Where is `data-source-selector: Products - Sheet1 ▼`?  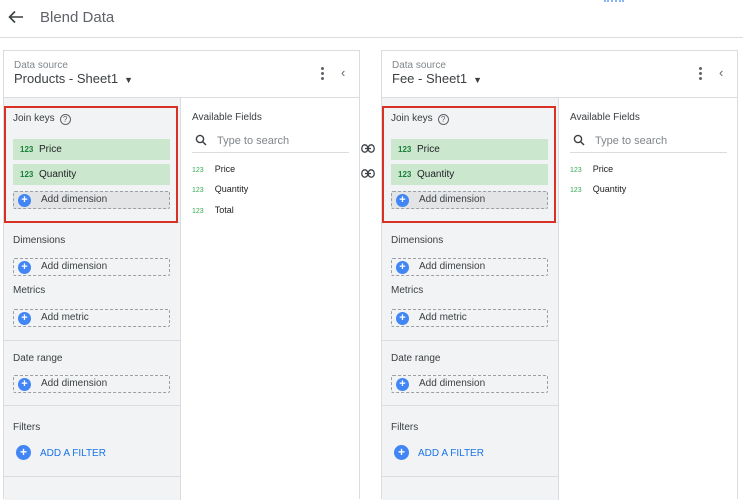 data-source-selector: Products - Sheet1 ▼ is located at coordinates (73, 78).